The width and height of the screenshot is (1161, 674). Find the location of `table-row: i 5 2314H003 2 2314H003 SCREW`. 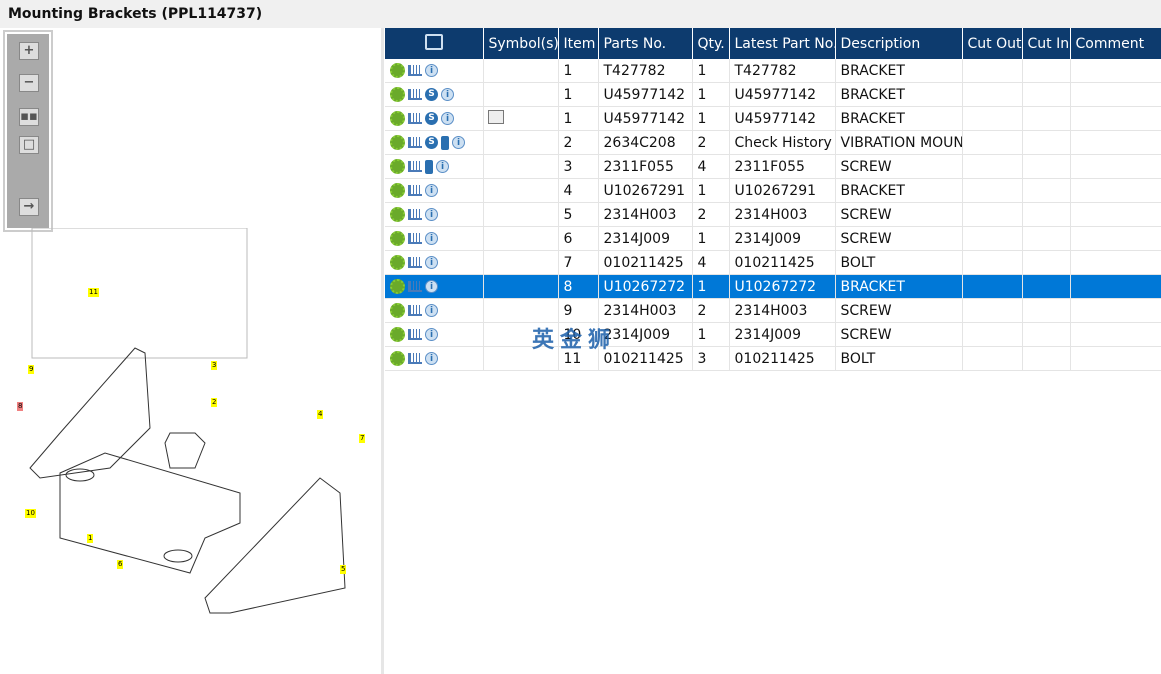

table-row: i 5 2314H003 2 2314H003 SCREW is located at coordinates (773, 214).